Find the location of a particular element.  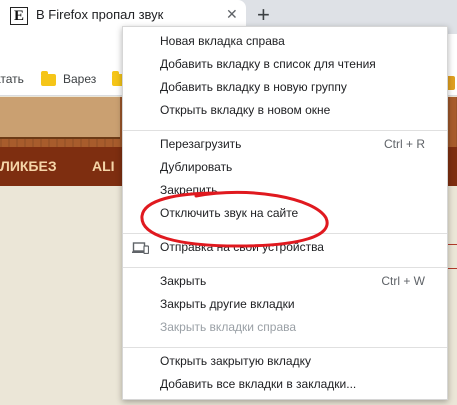

menu-item-label: Закрыть is located at coordinates (183, 281).